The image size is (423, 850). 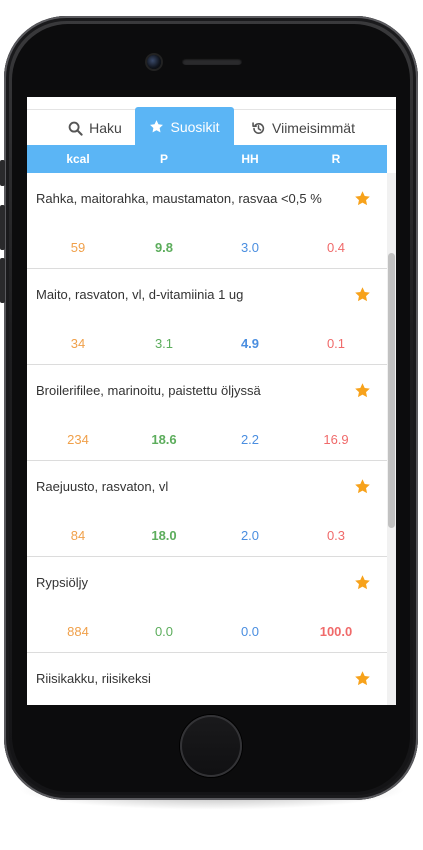 I want to click on column-fat: R, so click(x=336, y=159).